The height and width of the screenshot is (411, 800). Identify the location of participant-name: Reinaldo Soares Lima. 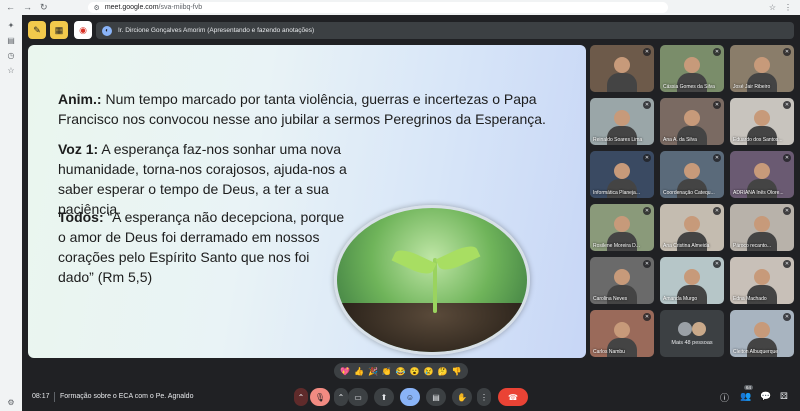
(618, 140).